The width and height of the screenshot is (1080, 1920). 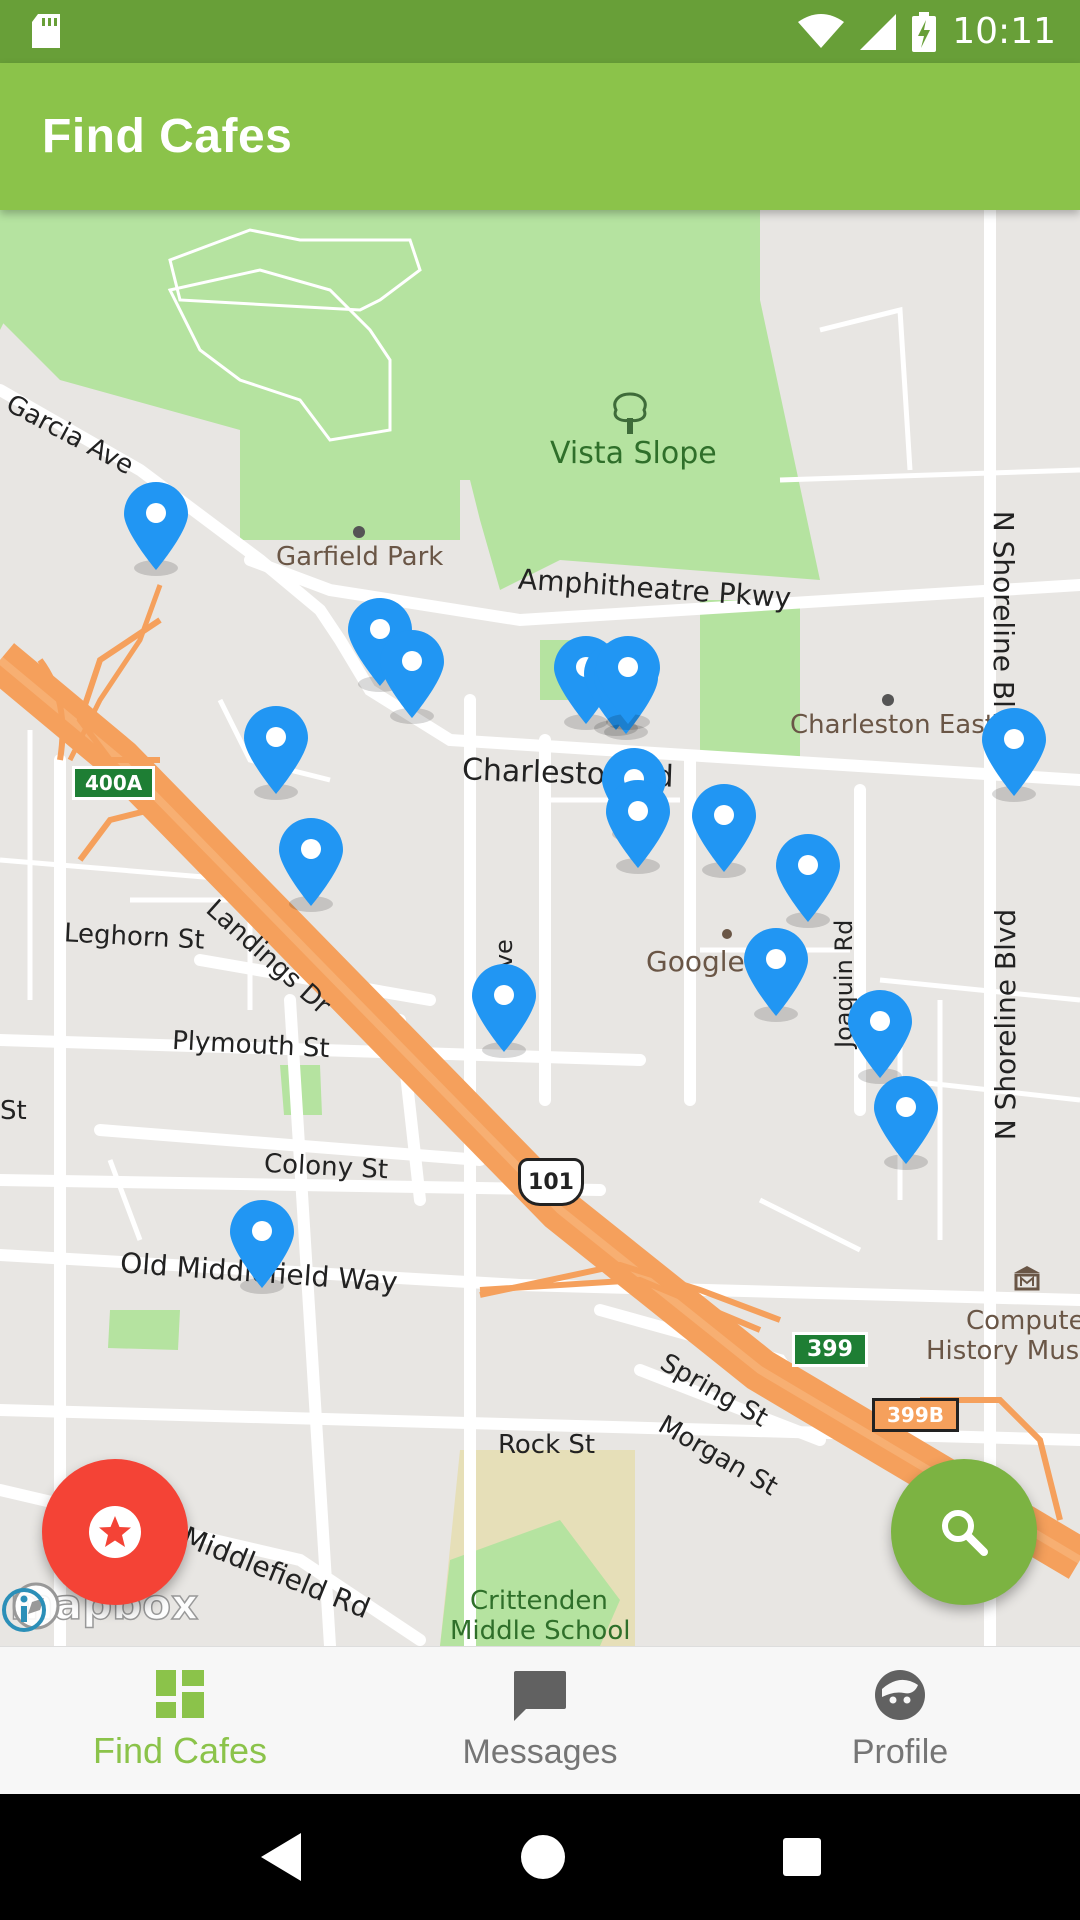 I want to click on shield-399b: 399B, so click(x=915, y=1415).